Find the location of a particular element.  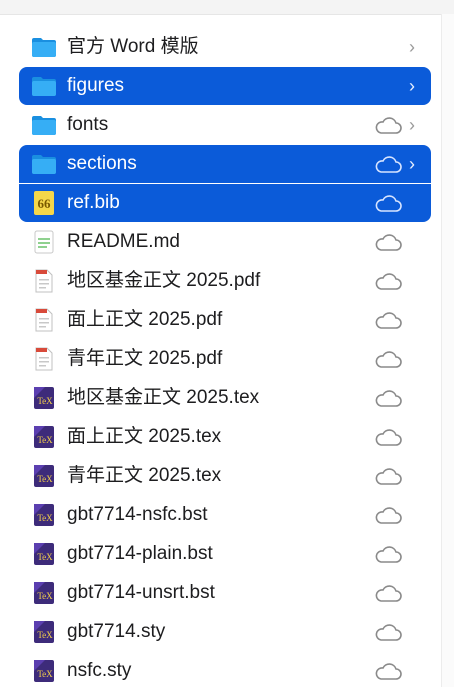

svg-text: 66 is located at coordinates (45, 203).